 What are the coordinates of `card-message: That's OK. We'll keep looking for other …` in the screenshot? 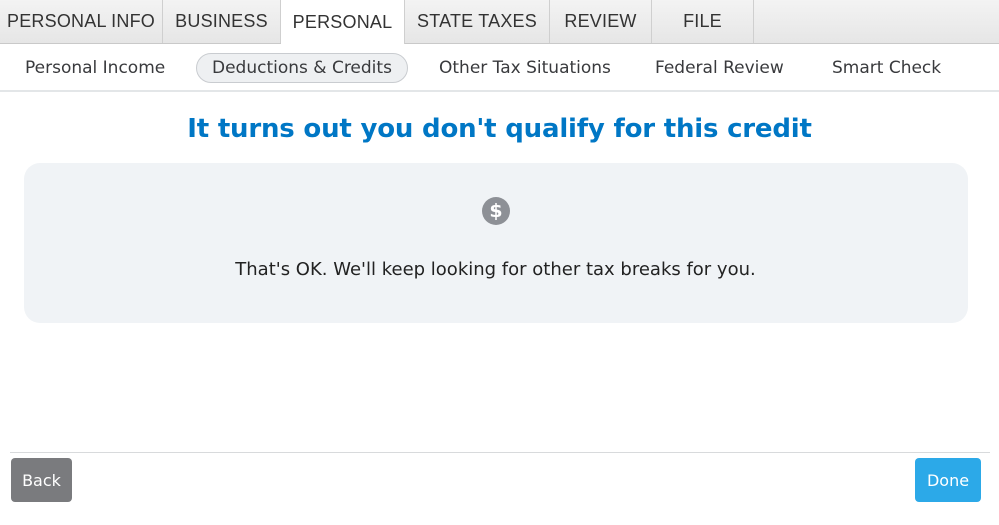 It's located at (495, 269).